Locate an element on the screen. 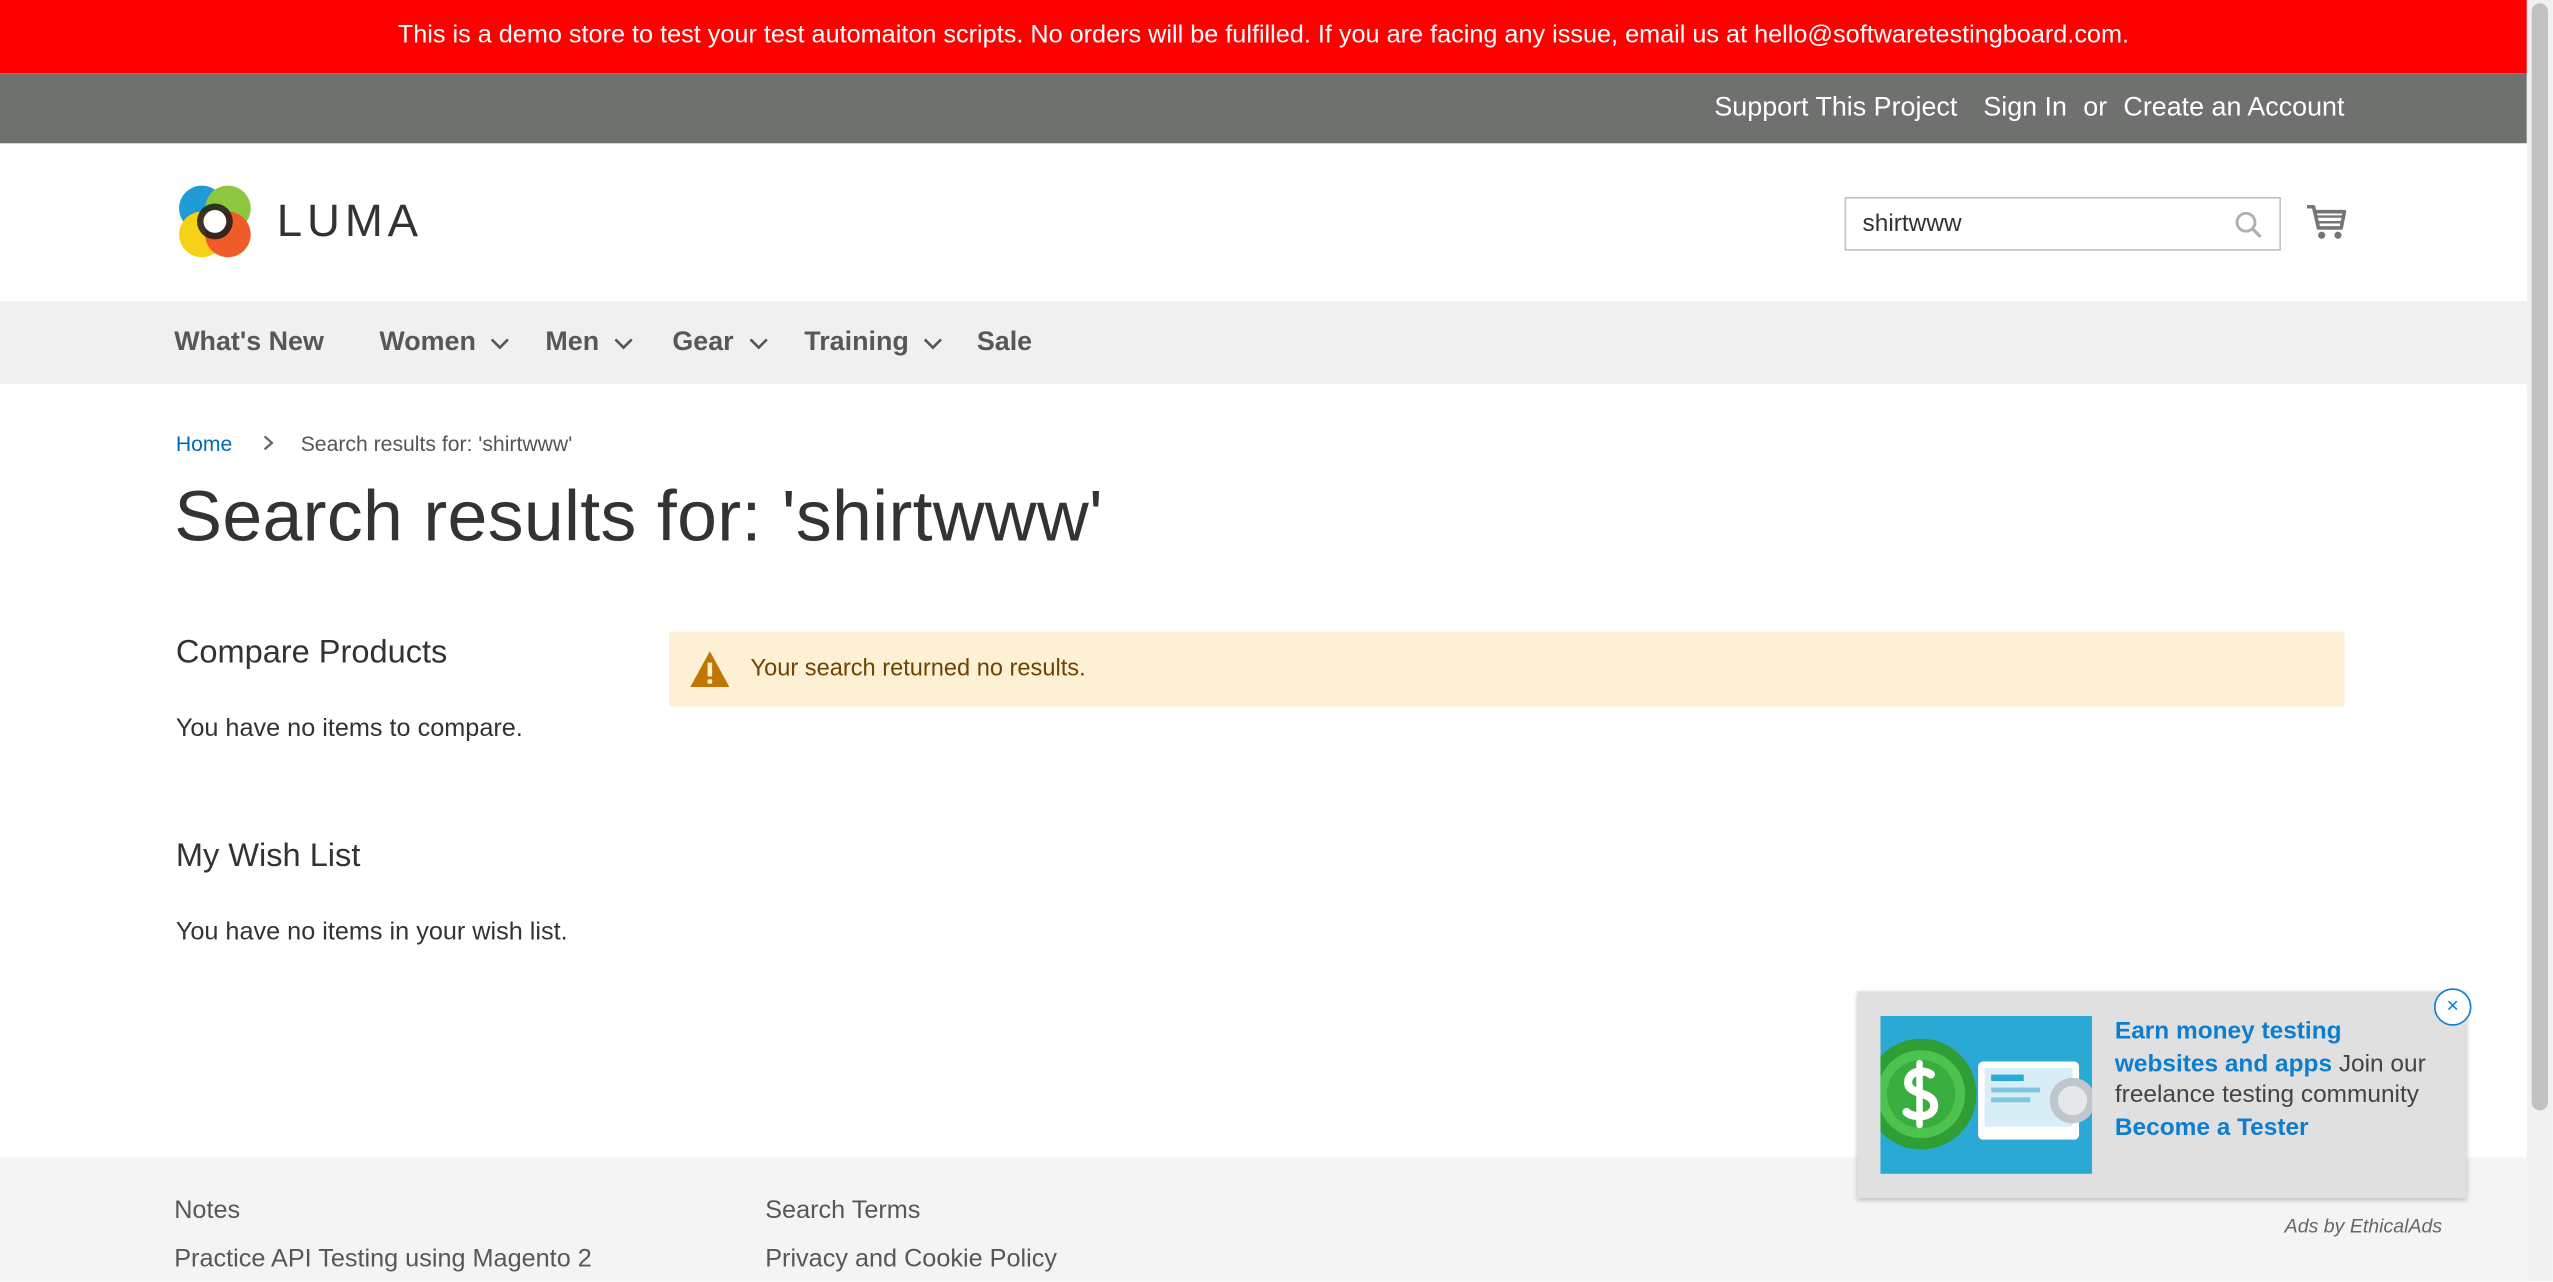 The image size is (2553, 1282). no-results-notice: Your search returned no results. is located at coordinates (1507, 669).